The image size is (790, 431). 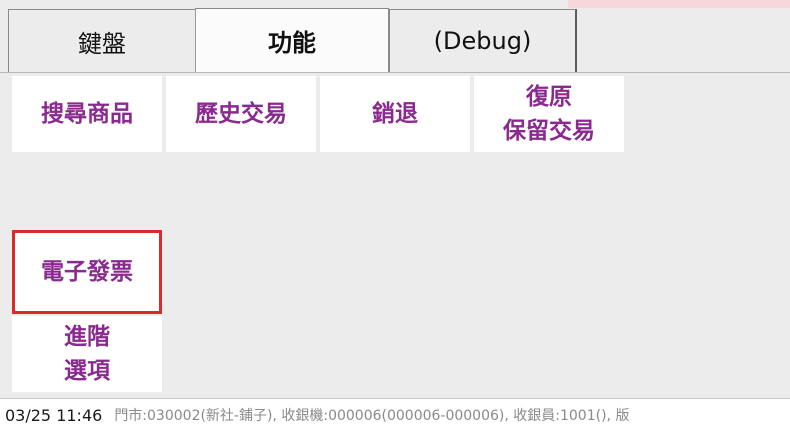 I want to click on status-datetime: 03/25 11:46, so click(x=54, y=415).